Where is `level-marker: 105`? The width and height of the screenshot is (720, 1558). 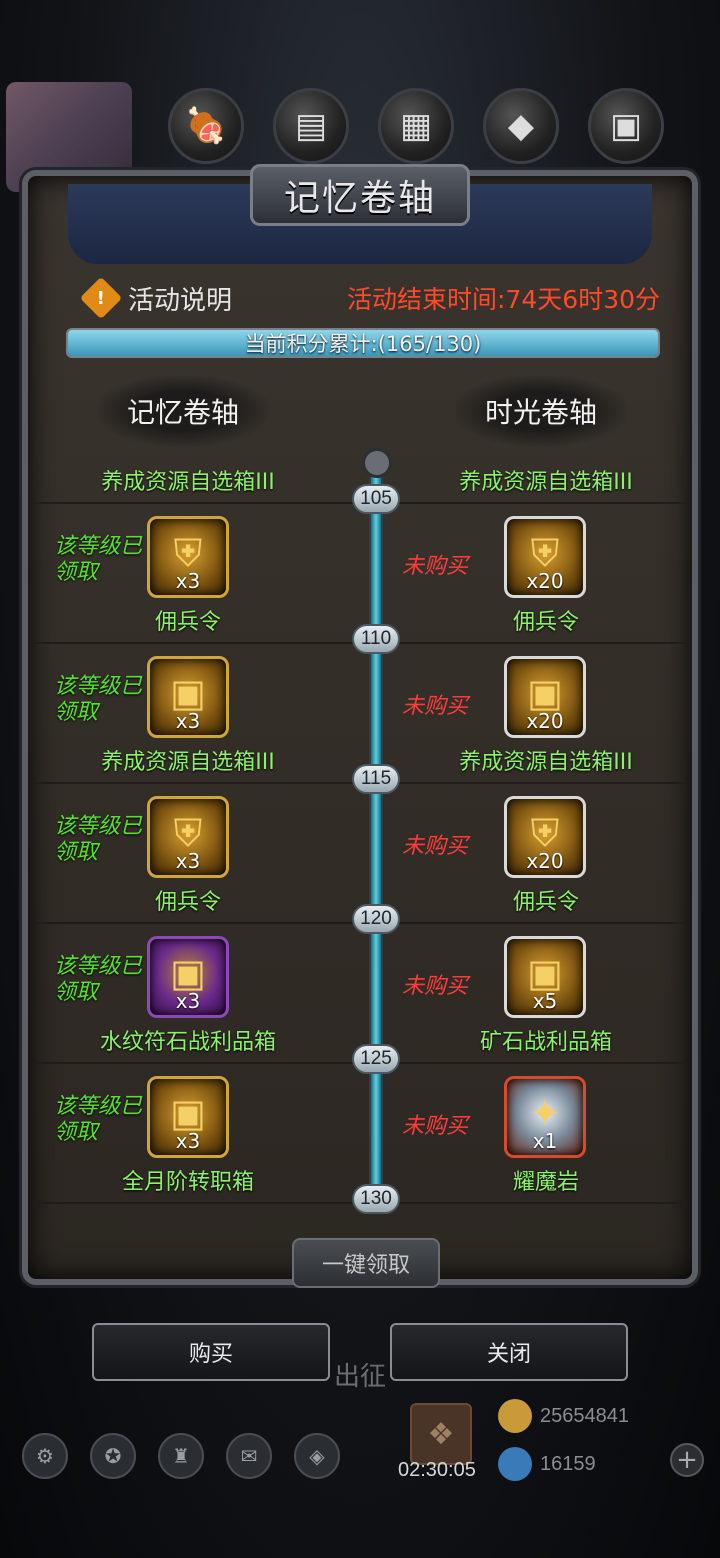
level-marker: 105 is located at coordinates (376, 499).